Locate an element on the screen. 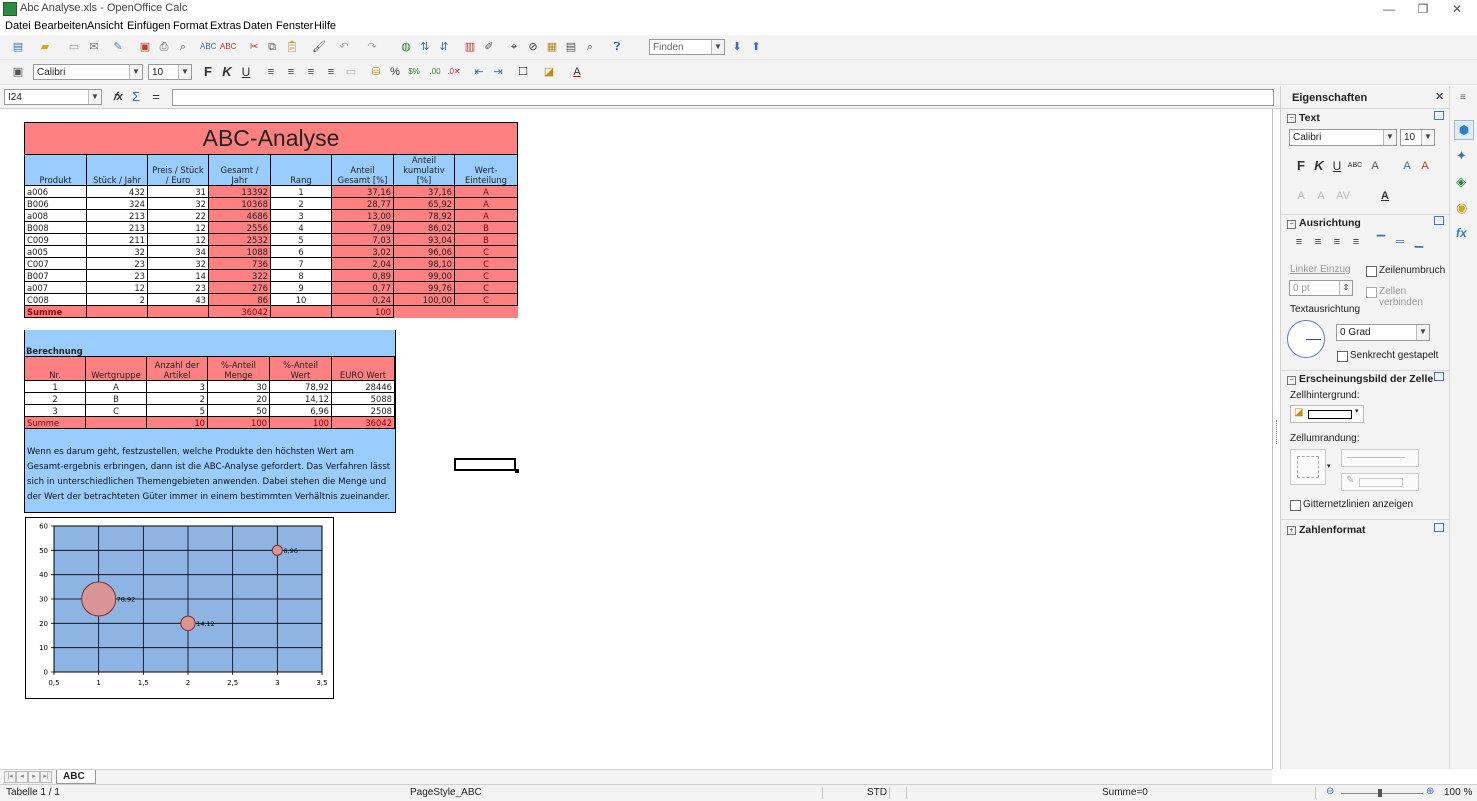  name-box: I24 ▼ is located at coordinates (53, 97).